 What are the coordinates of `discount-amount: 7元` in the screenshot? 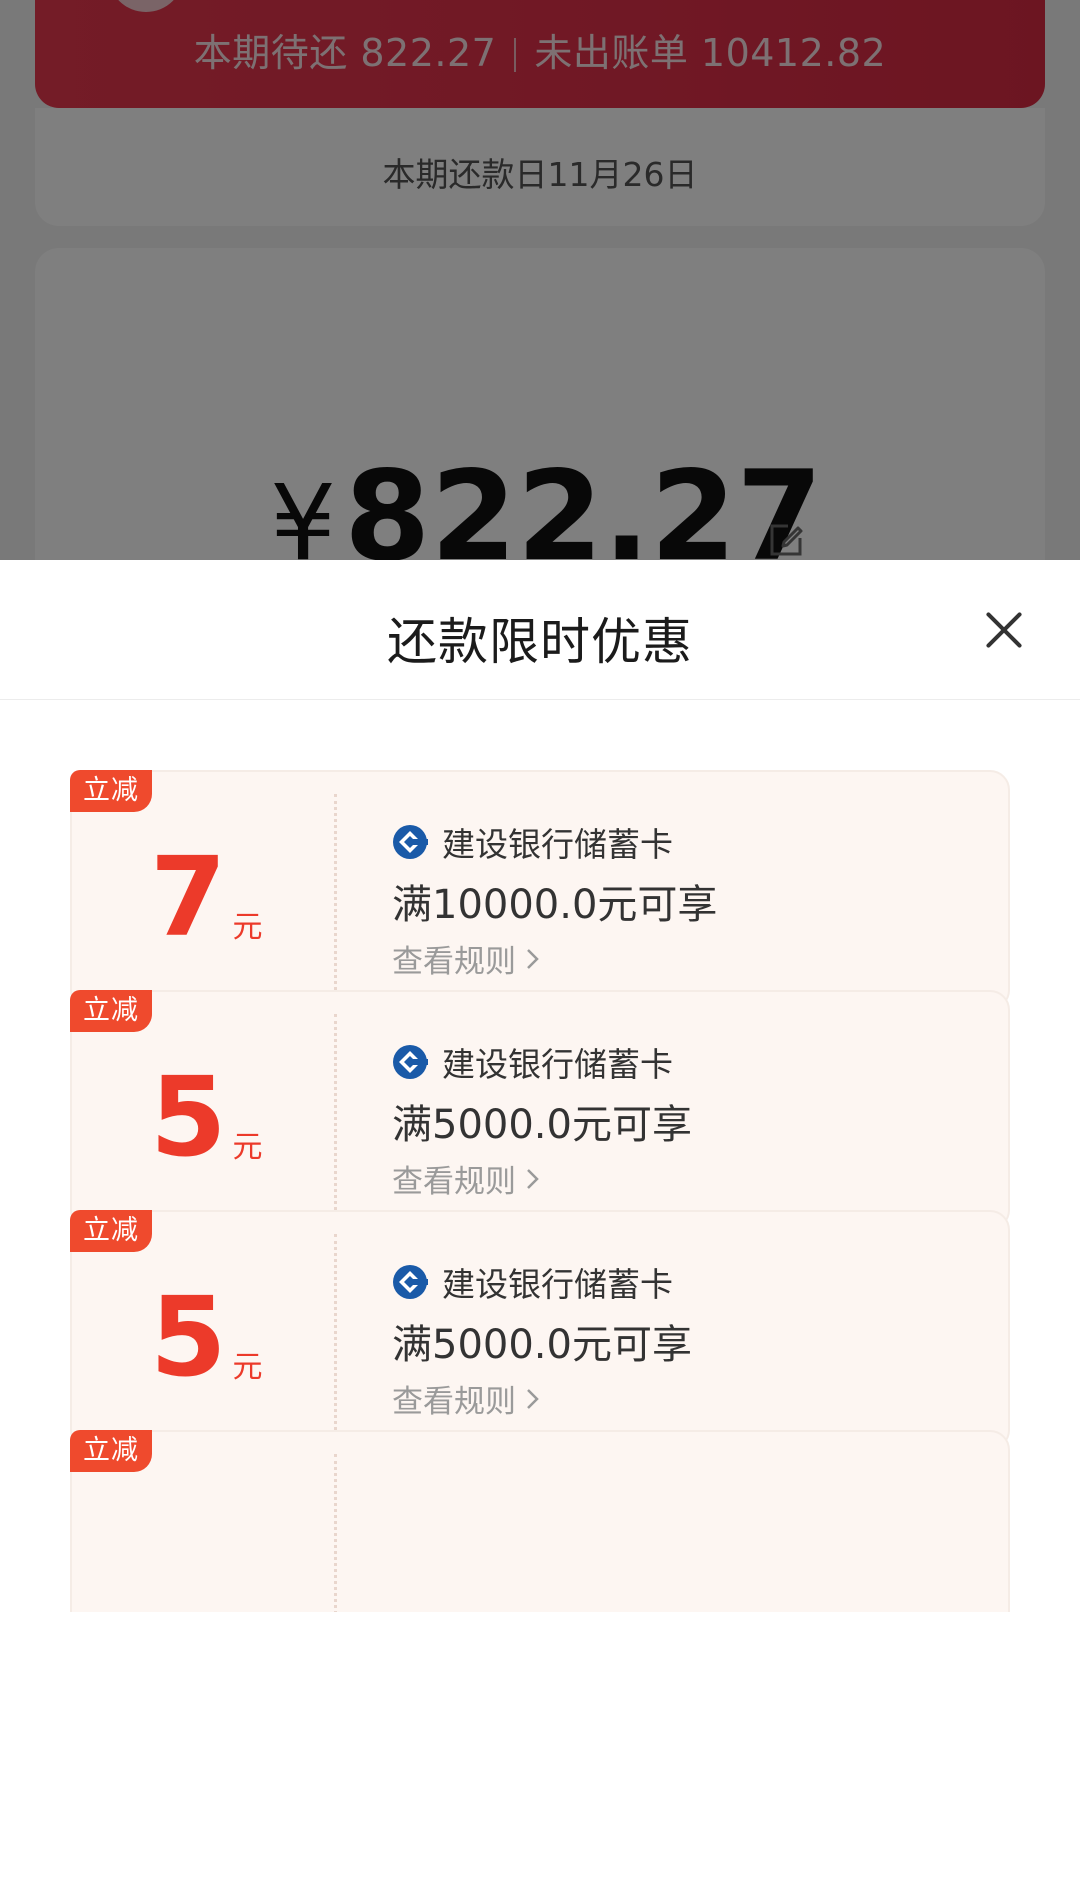 It's located at (240, 897).